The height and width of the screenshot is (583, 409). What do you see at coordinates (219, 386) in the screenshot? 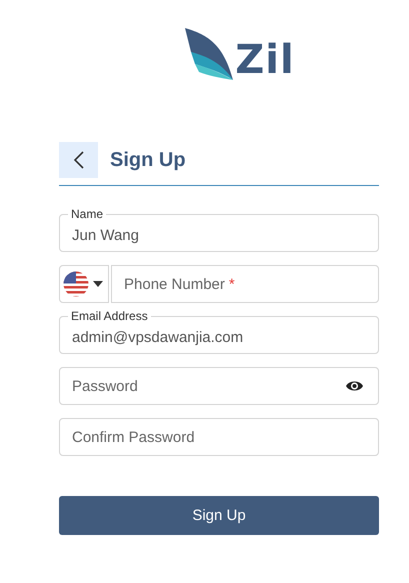
I see `password-field: Password` at bounding box center [219, 386].